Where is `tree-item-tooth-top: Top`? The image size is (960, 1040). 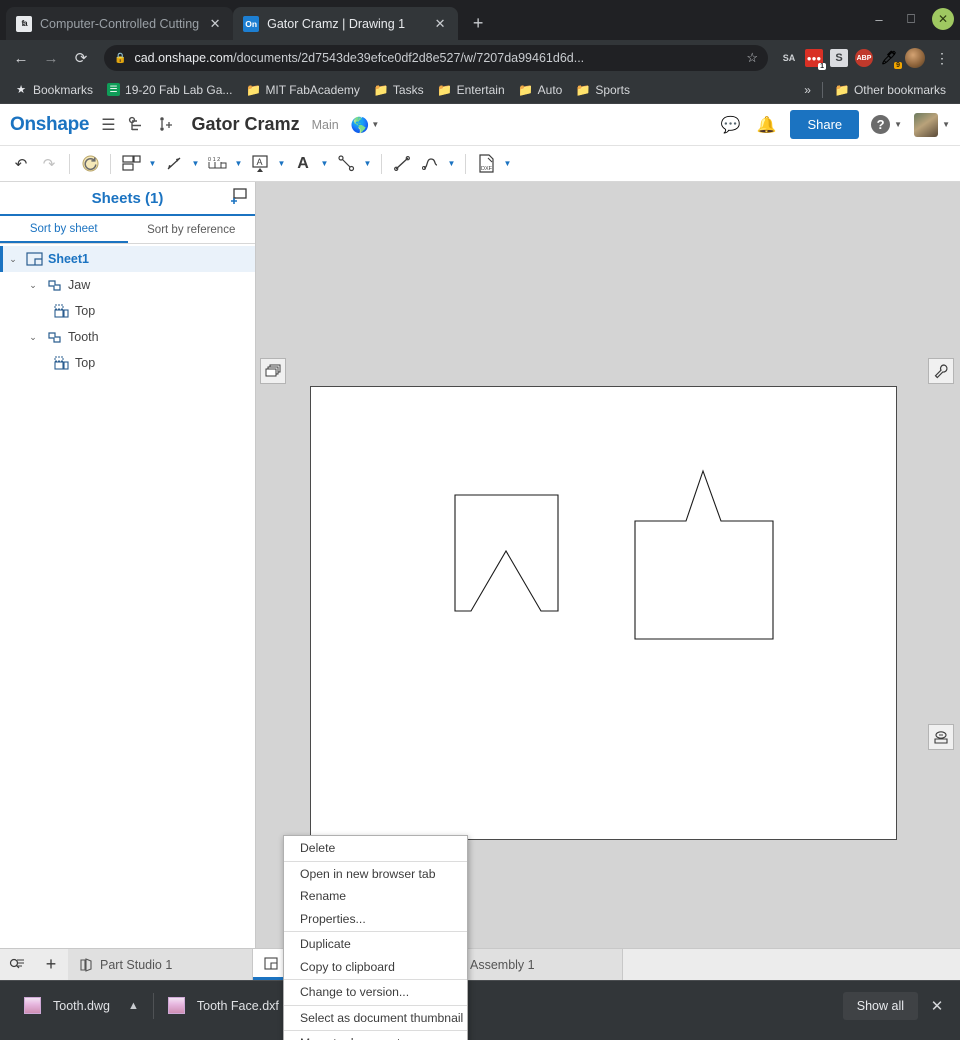
tree-item-tooth-top: Top is located at coordinates (127, 363).